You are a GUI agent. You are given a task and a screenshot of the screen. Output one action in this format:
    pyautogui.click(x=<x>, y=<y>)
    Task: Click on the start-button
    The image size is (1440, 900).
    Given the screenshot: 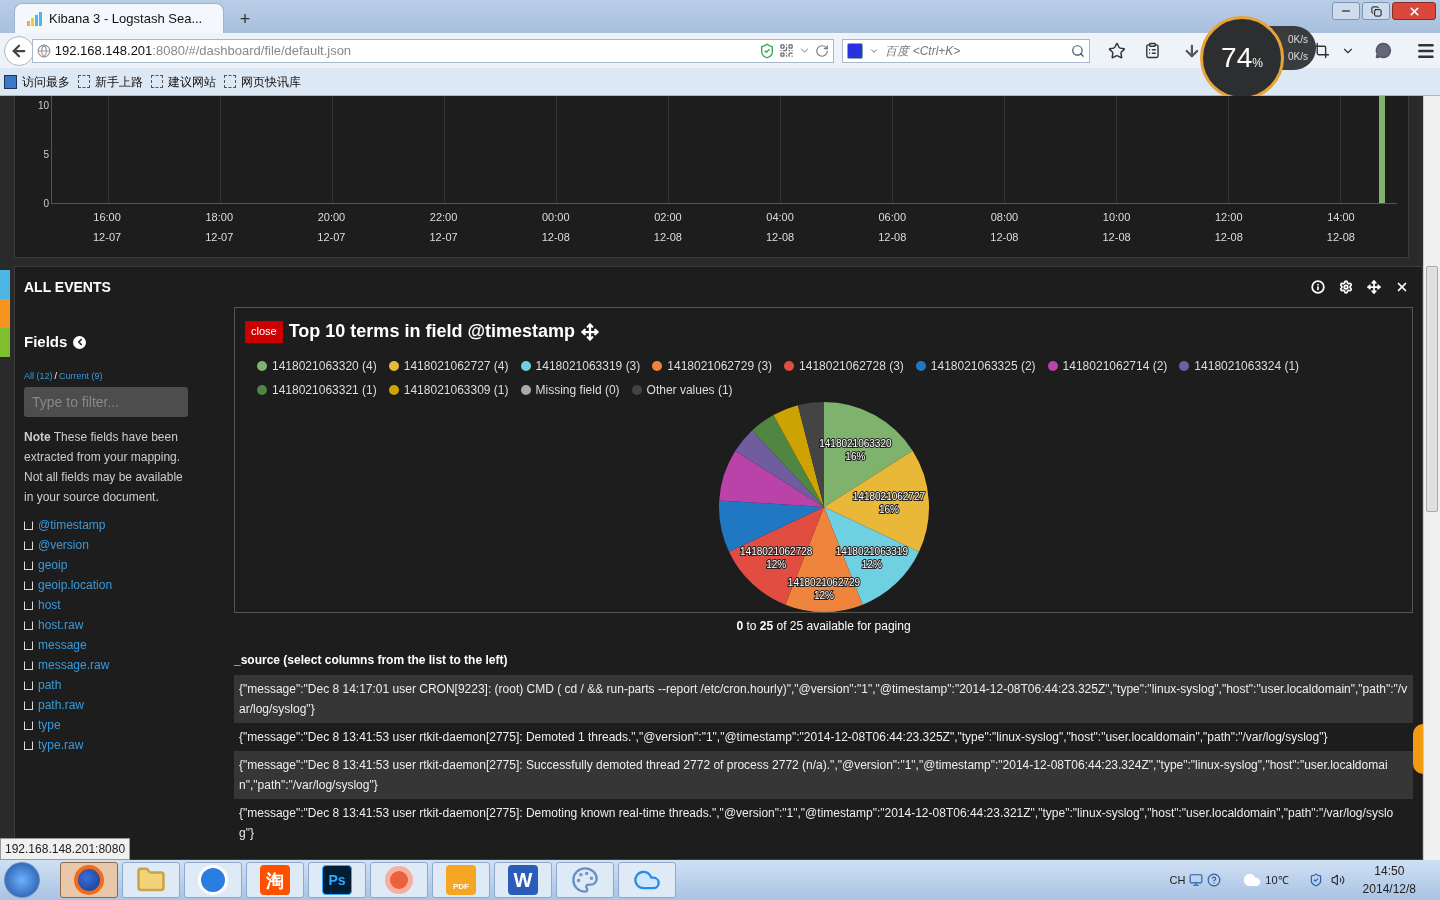 What is the action you would take?
    pyautogui.click(x=22, y=880)
    